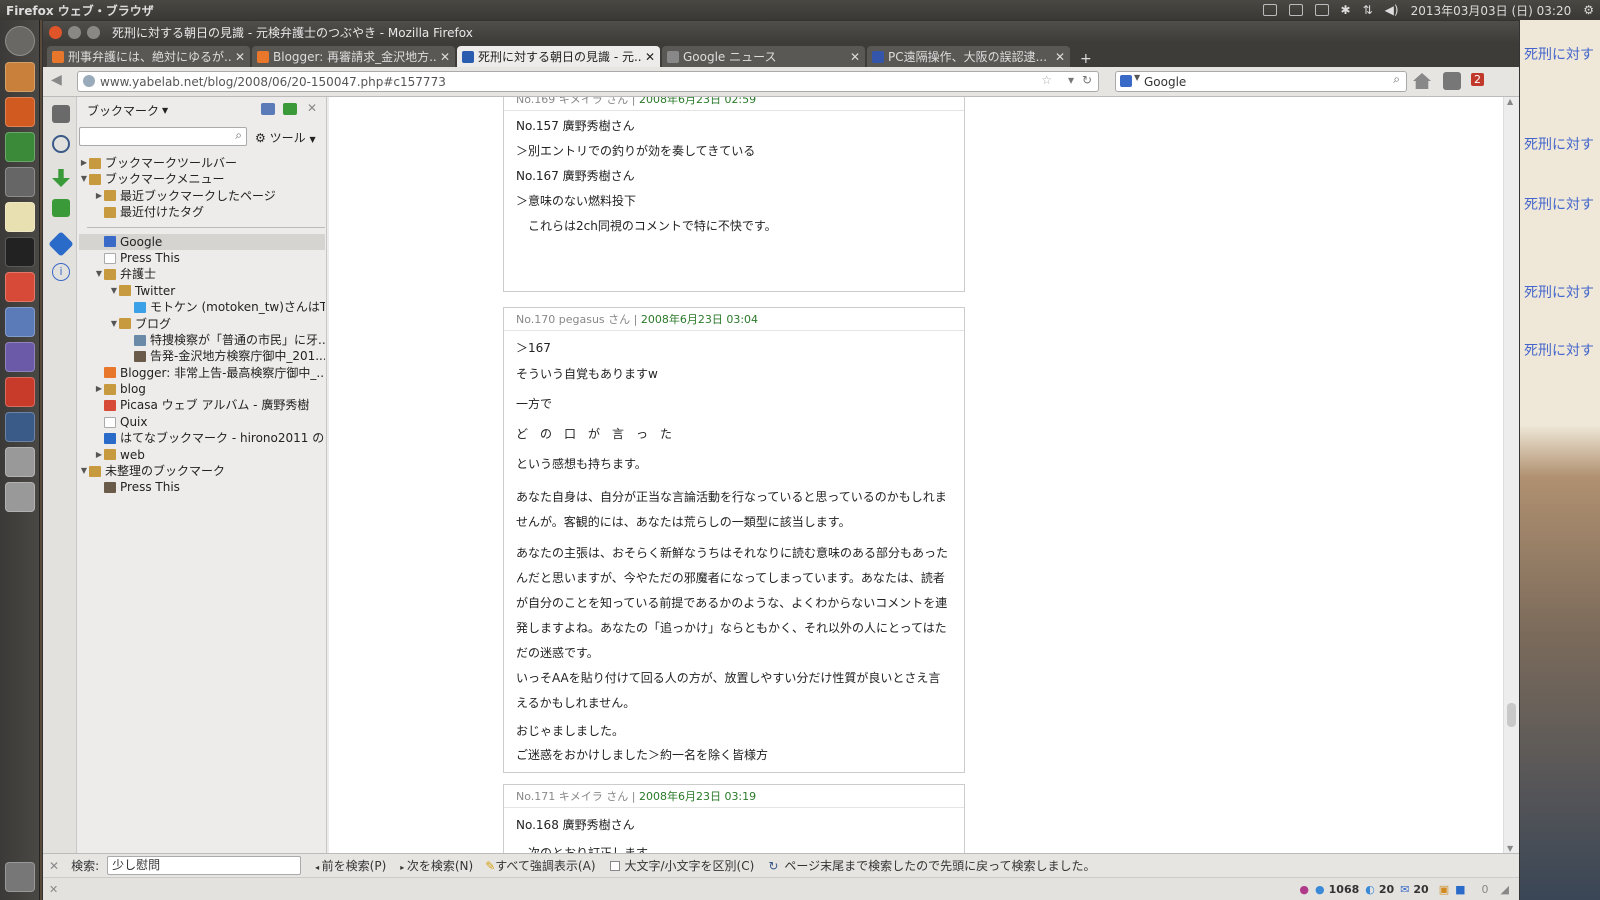 The width and height of the screenshot is (1600, 900). What do you see at coordinates (20, 41) in the screenshot?
I see `dash-icon` at bounding box center [20, 41].